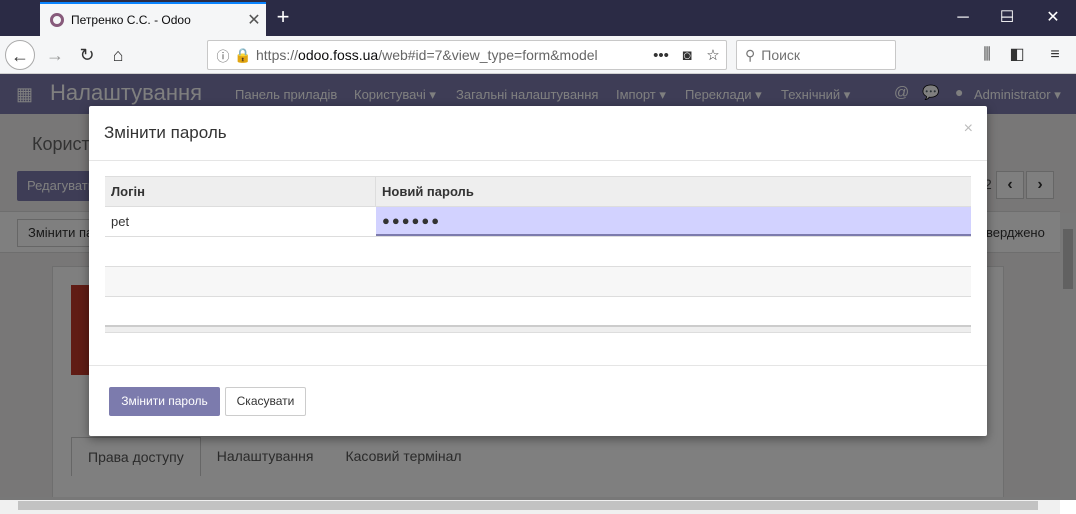 Image resolution: width=1076 pixels, height=514 pixels. What do you see at coordinates (131, 20) in the screenshot?
I see `tab-title: Петренко С.С. - Odoo` at bounding box center [131, 20].